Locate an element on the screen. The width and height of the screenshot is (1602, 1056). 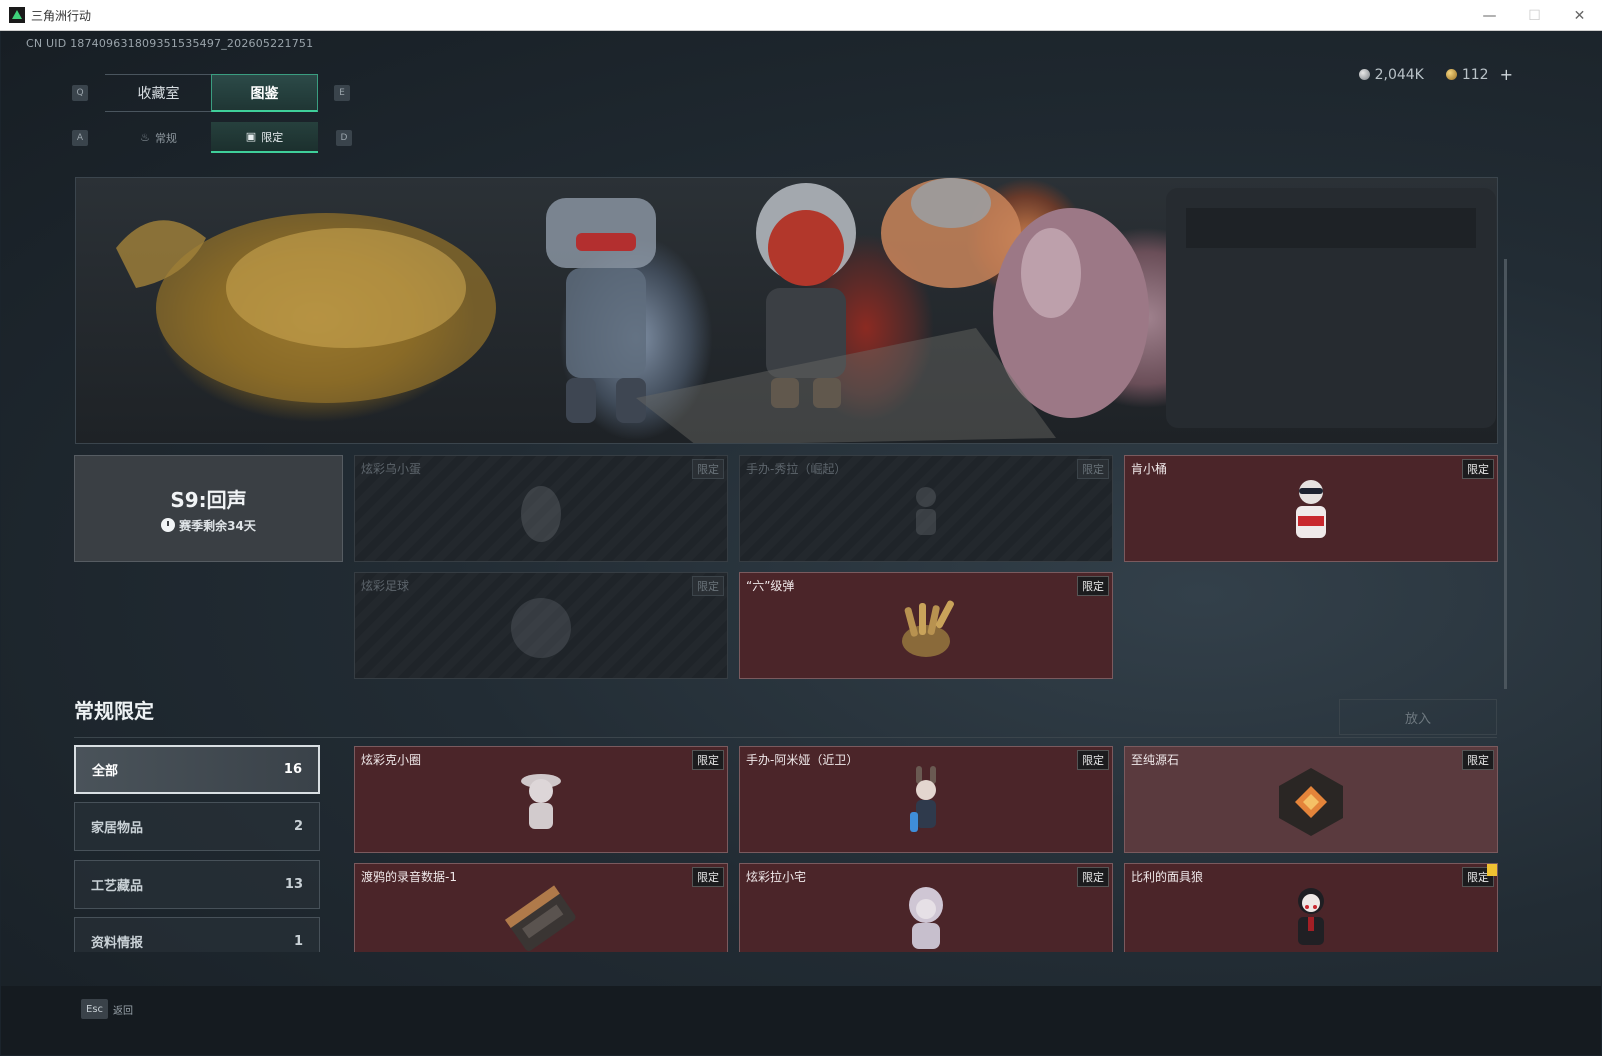
subtab-limited: ▣ 限定 is located at coordinates (264, 137).